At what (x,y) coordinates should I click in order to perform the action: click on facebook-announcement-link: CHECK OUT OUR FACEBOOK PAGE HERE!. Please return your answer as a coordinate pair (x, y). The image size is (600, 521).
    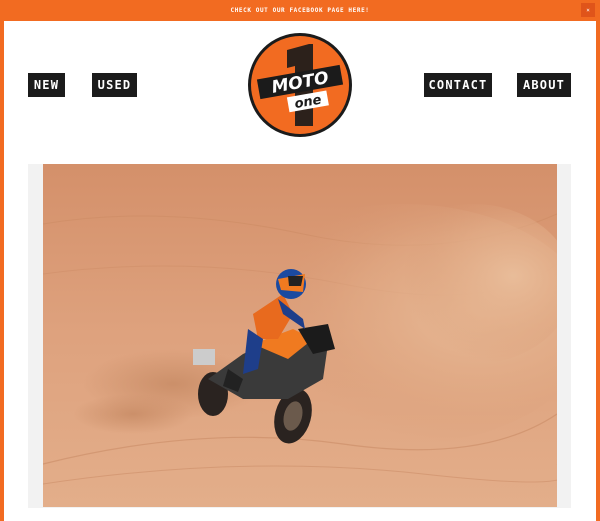
    Looking at the image, I should click on (300, 10).